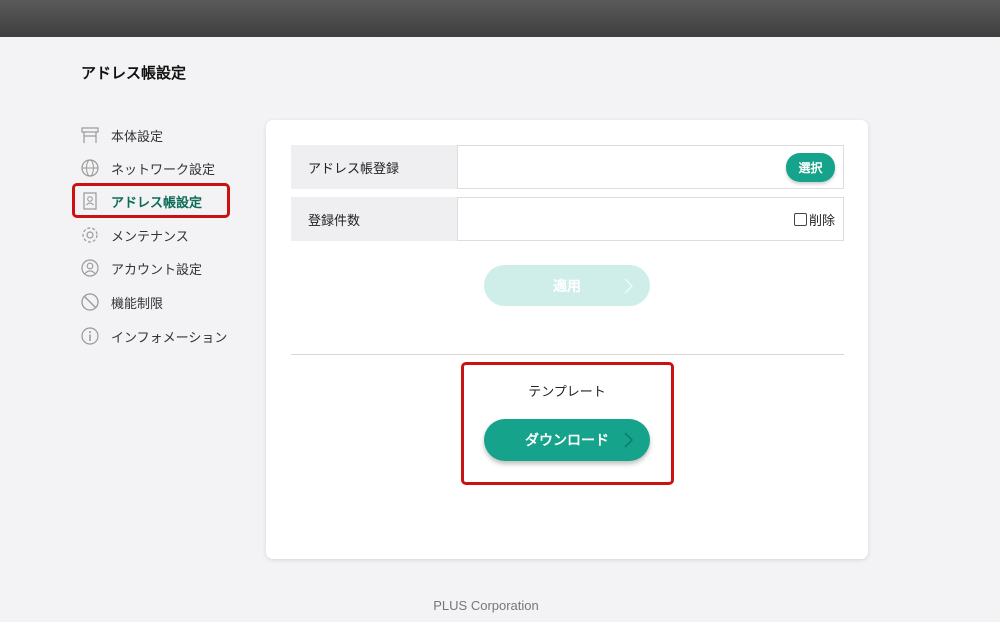  What do you see at coordinates (169, 338) in the screenshot?
I see `sidebar-item-label: インフォメーション` at bounding box center [169, 338].